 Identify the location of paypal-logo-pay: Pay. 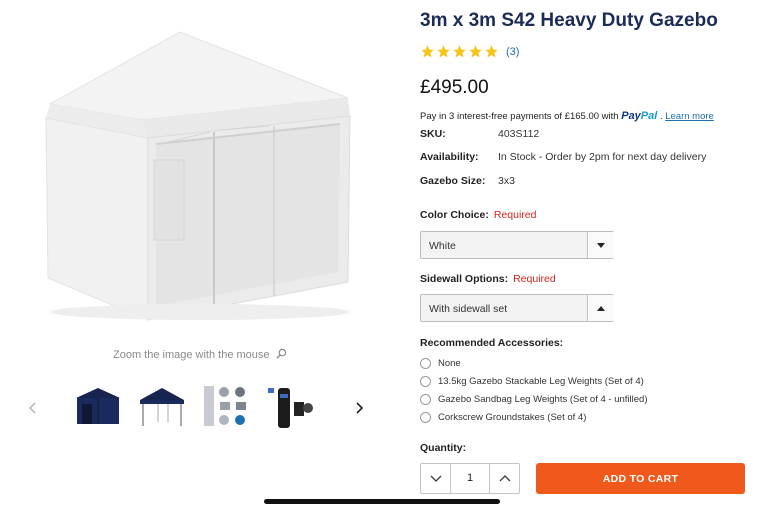
(631, 116).